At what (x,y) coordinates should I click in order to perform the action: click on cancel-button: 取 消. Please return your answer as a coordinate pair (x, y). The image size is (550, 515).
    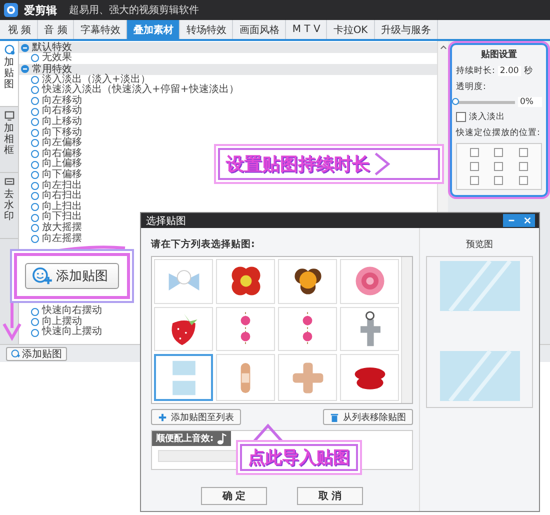
    Looking at the image, I should click on (330, 496).